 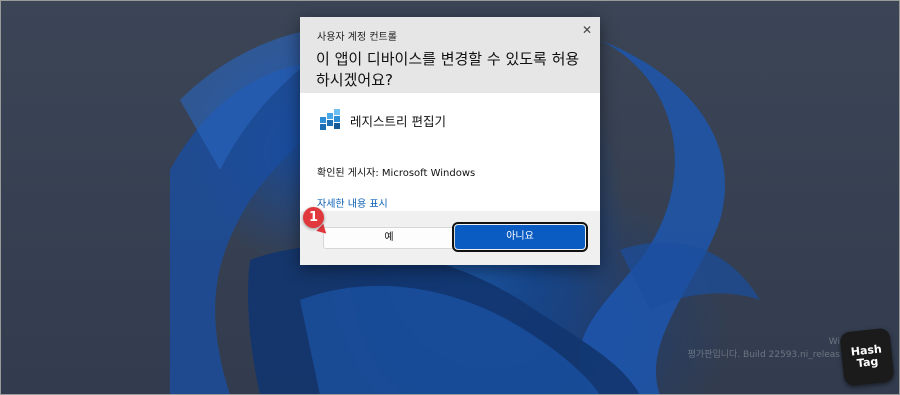 What do you see at coordinates (448, 69) in the screenshot?
I see `dialog-question: 이 앱이 디바이스를 변경할 수 있도록 허용하시겠어요?` at bounding box center [448, 69].